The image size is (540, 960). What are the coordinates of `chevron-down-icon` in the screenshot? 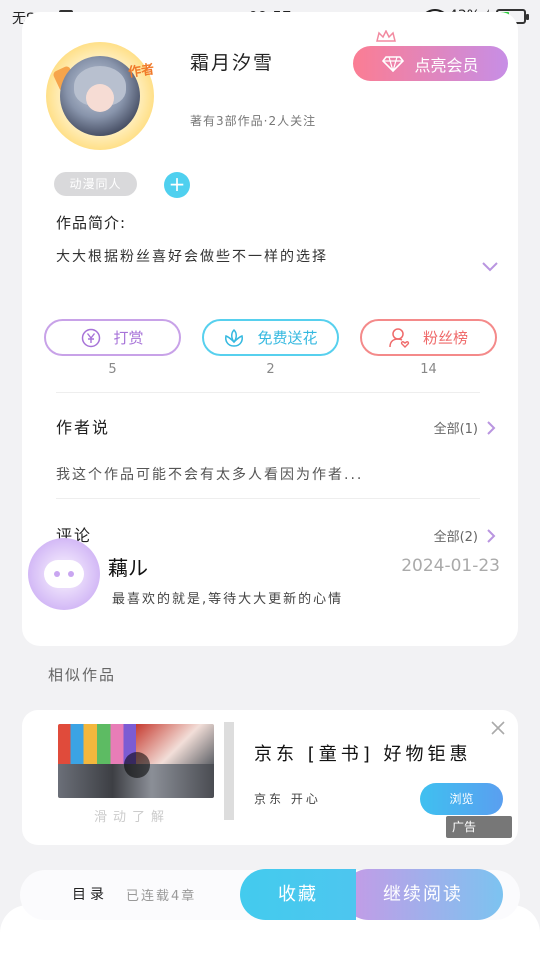 It's located at (490, 267).